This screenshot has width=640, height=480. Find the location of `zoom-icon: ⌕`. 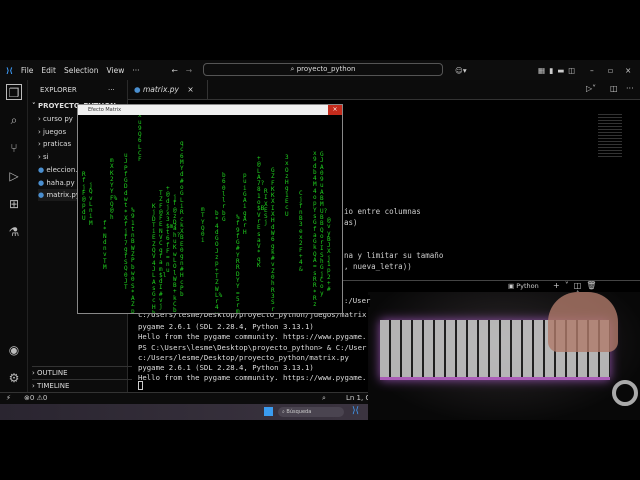

zoom-icon: ⌕ is located at coordinates (324, 398).